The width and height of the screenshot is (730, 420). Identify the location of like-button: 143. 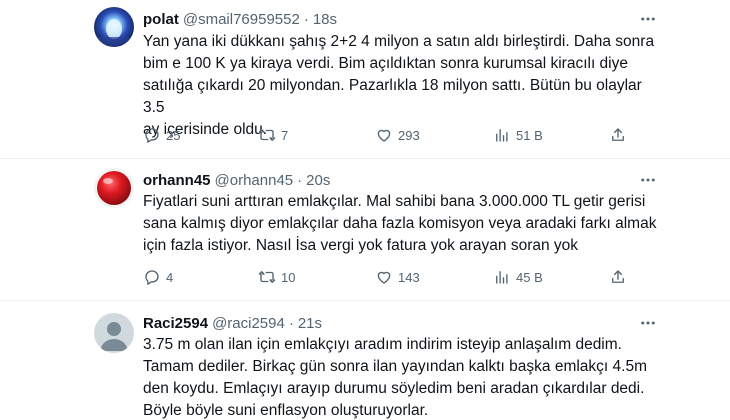
(397, 277).